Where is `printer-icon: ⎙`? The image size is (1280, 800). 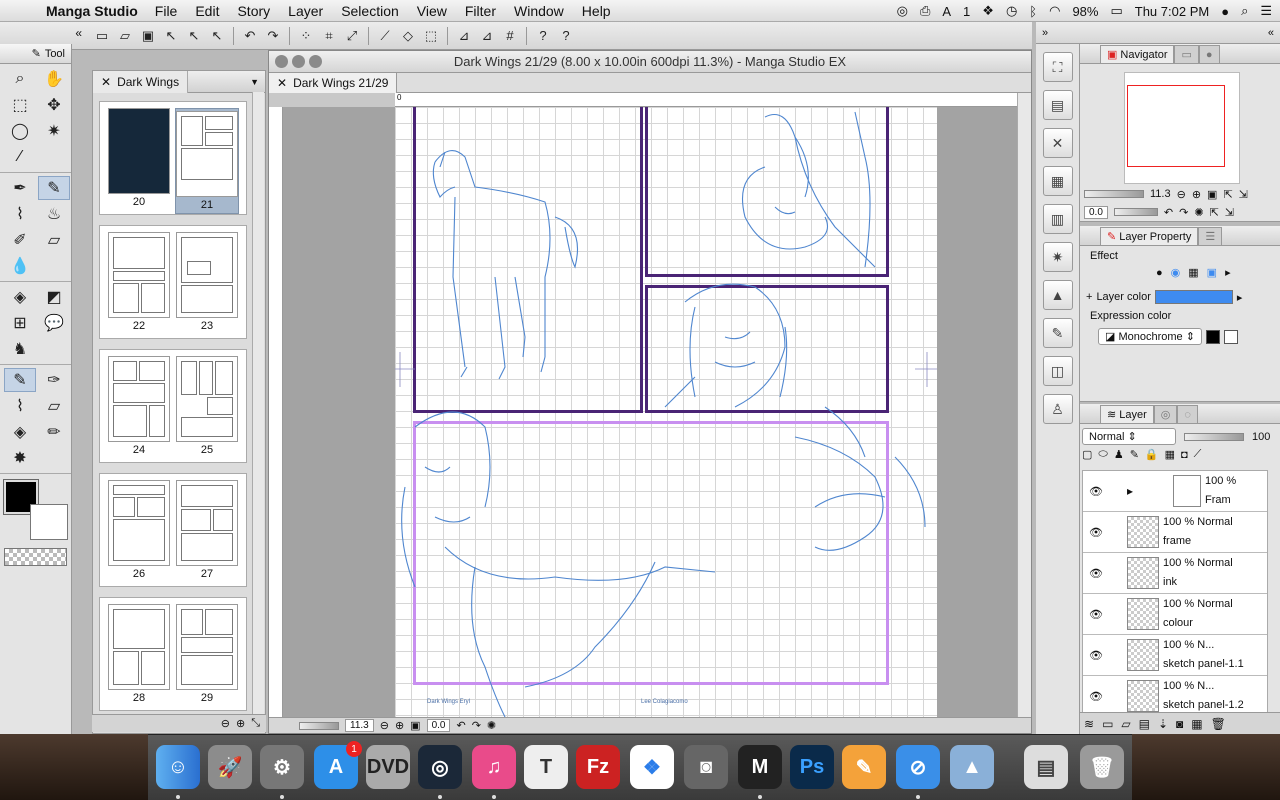
printer-icon: ⎙ is located at coordinates (925, 11).